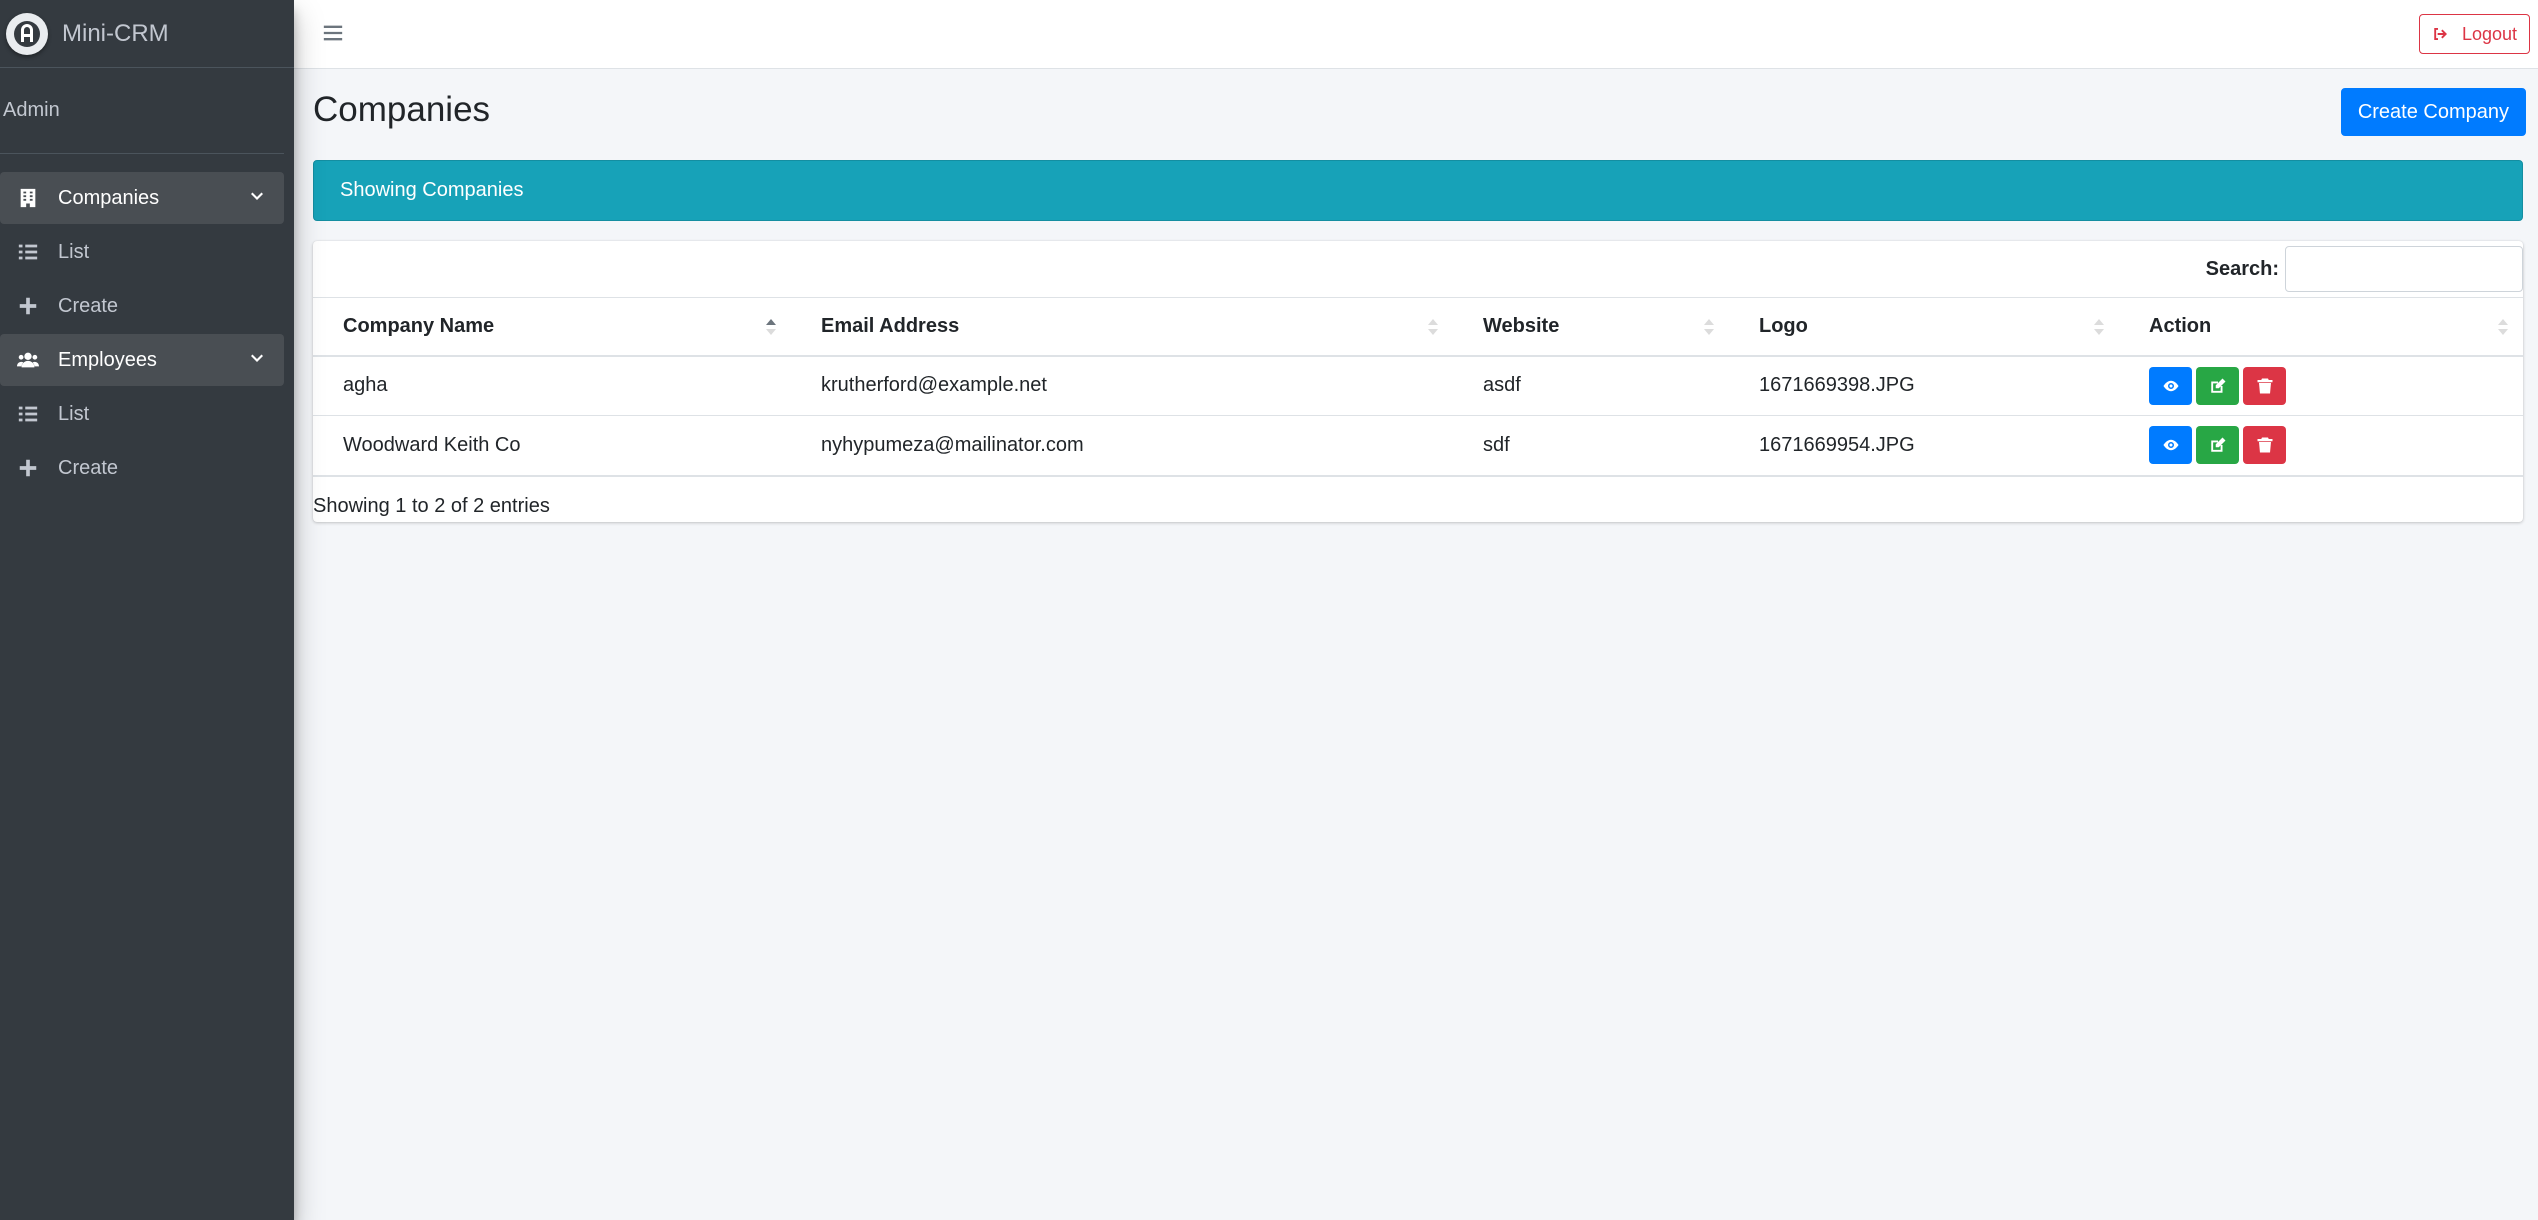  I want to click on column-header-label: Action, so click(2180, 325).